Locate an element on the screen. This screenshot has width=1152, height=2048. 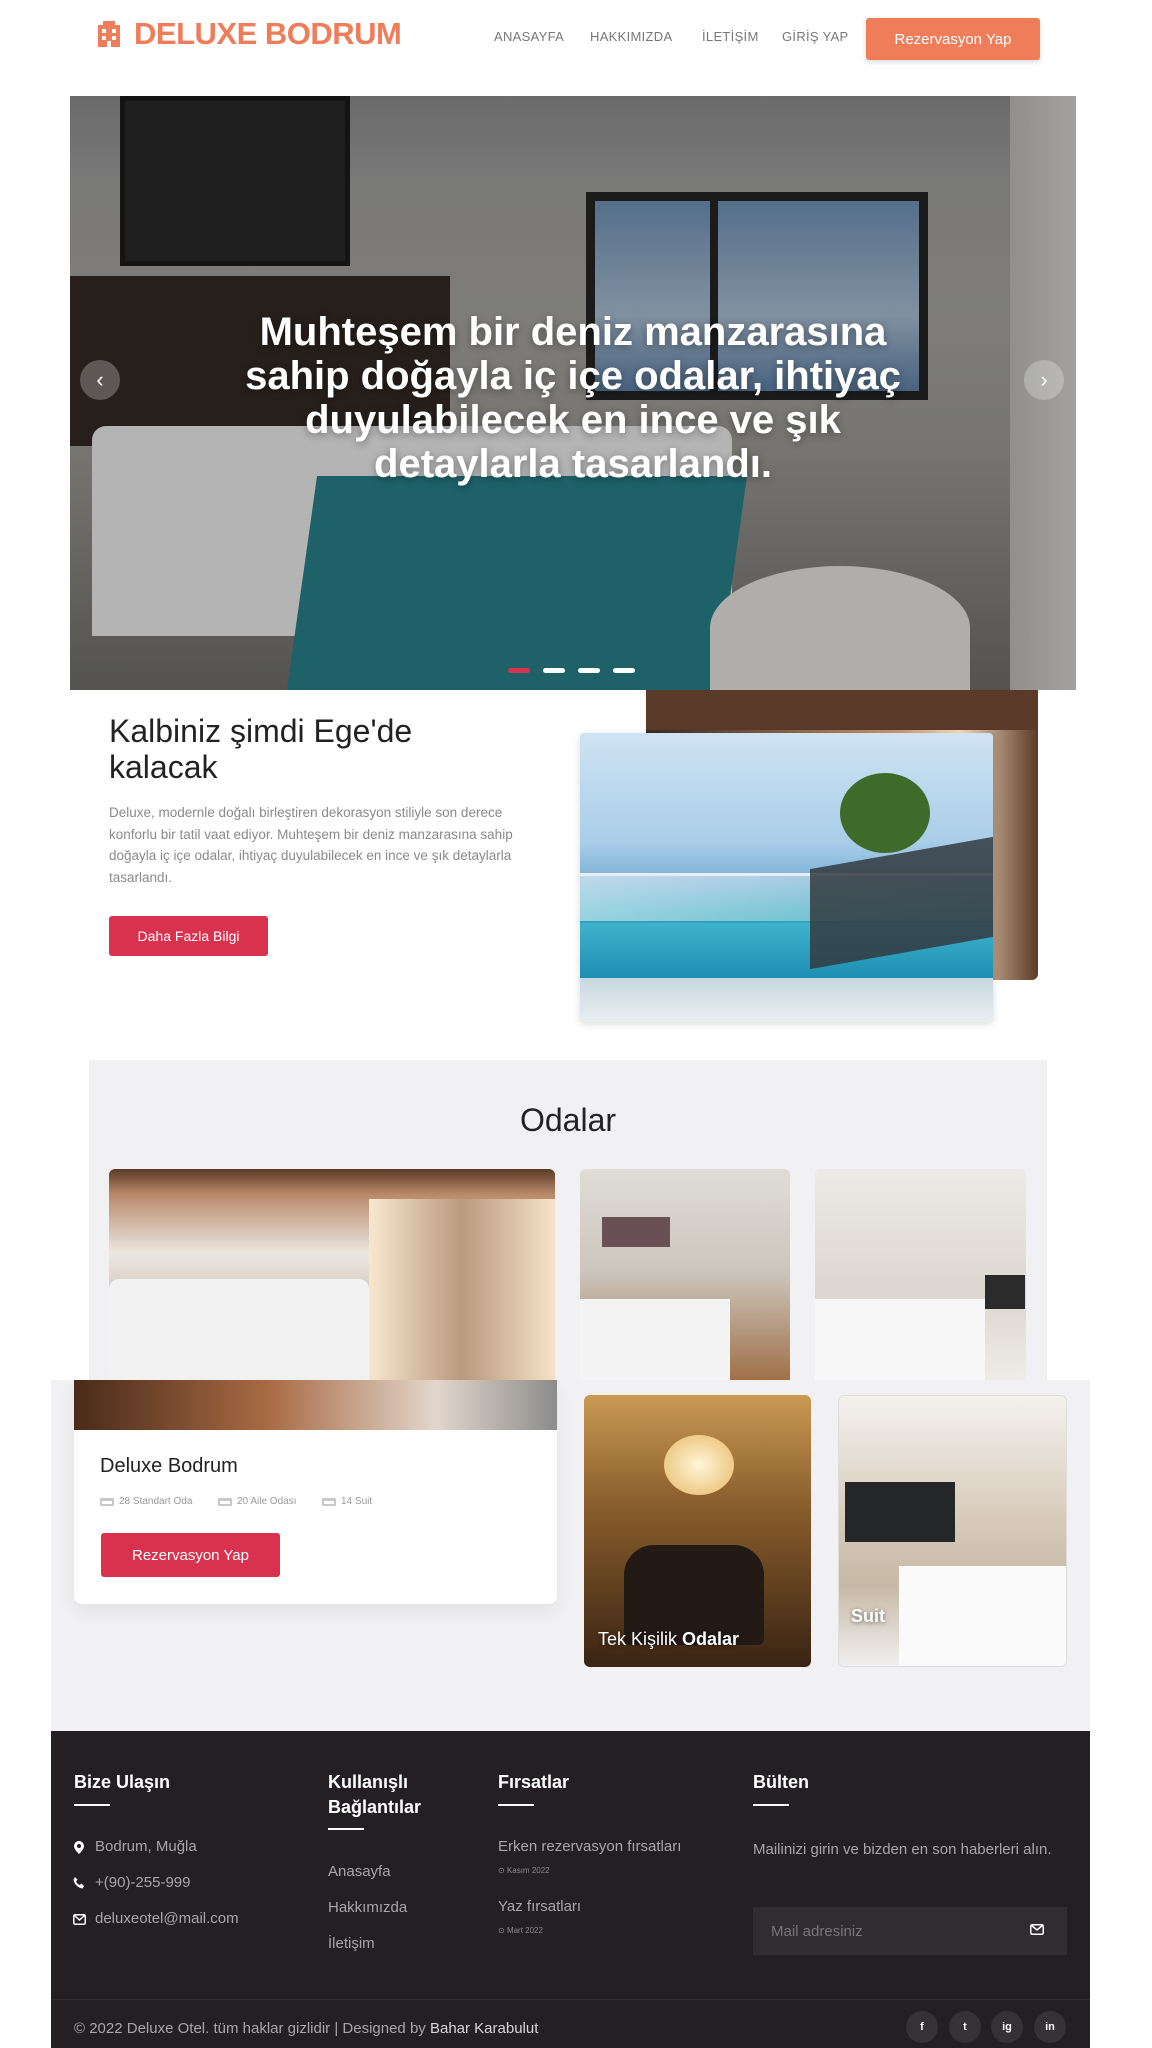
room-feature-standard: 28 Standart Oda is located at coordinates (146, 1501).